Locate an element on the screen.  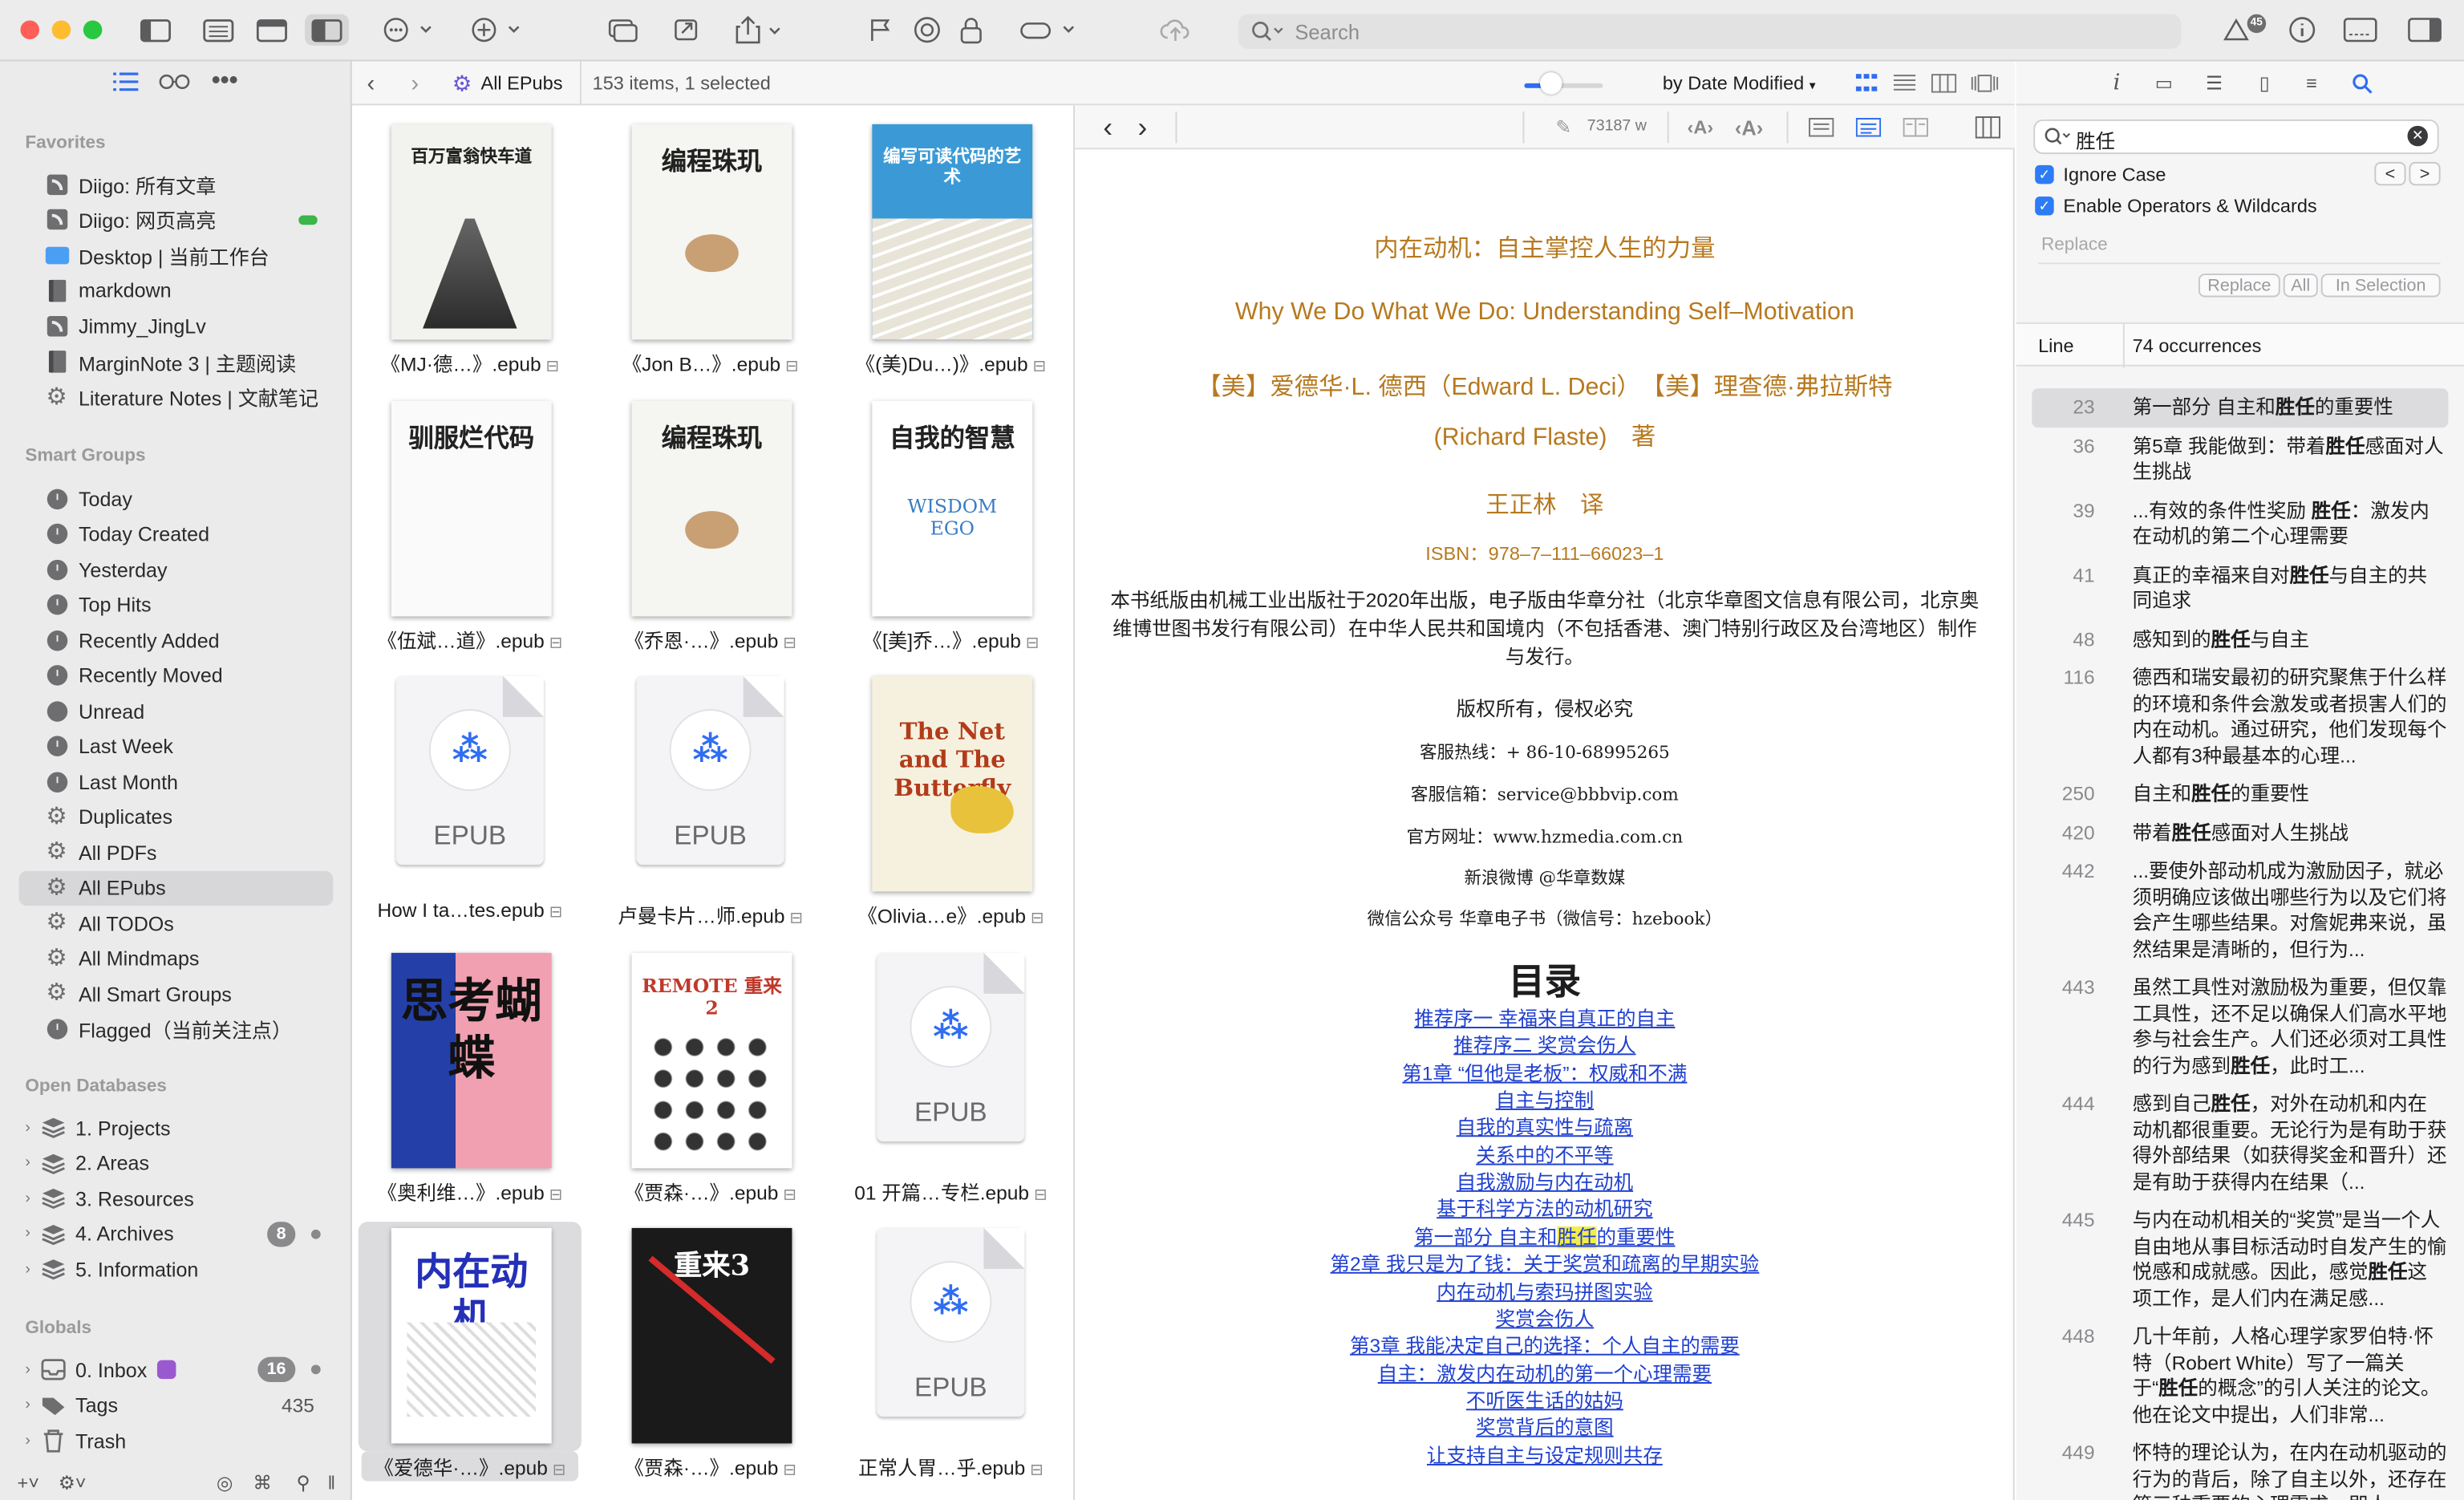
toc-link: 第2章 我只是为了钱：关于奖赏和疏离的早期实验 is located at coordinates (1545, 1262).